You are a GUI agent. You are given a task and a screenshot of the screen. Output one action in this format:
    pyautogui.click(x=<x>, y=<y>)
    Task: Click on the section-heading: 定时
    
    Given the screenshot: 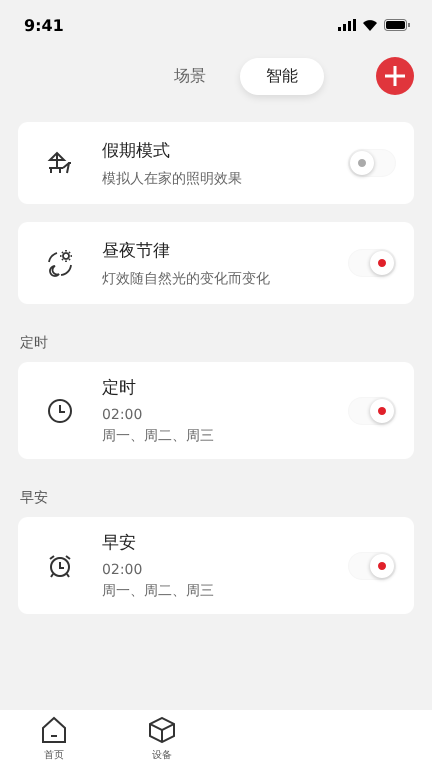 What is the action you would take?
    pyautogui.click(x=34, y=343)
    